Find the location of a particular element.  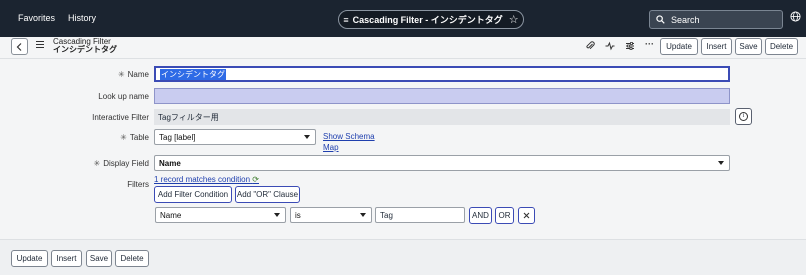

name-label: ✳ Name is located at coordinates (133, 74).